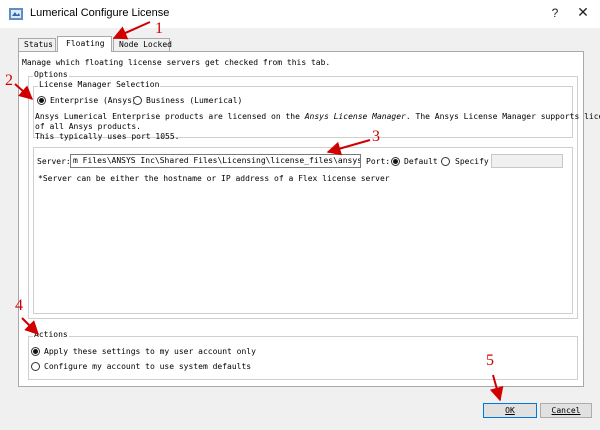 The width and height of the screenshot is (600, 430). I want to click on annotation-1: 1, so click(159, 28).